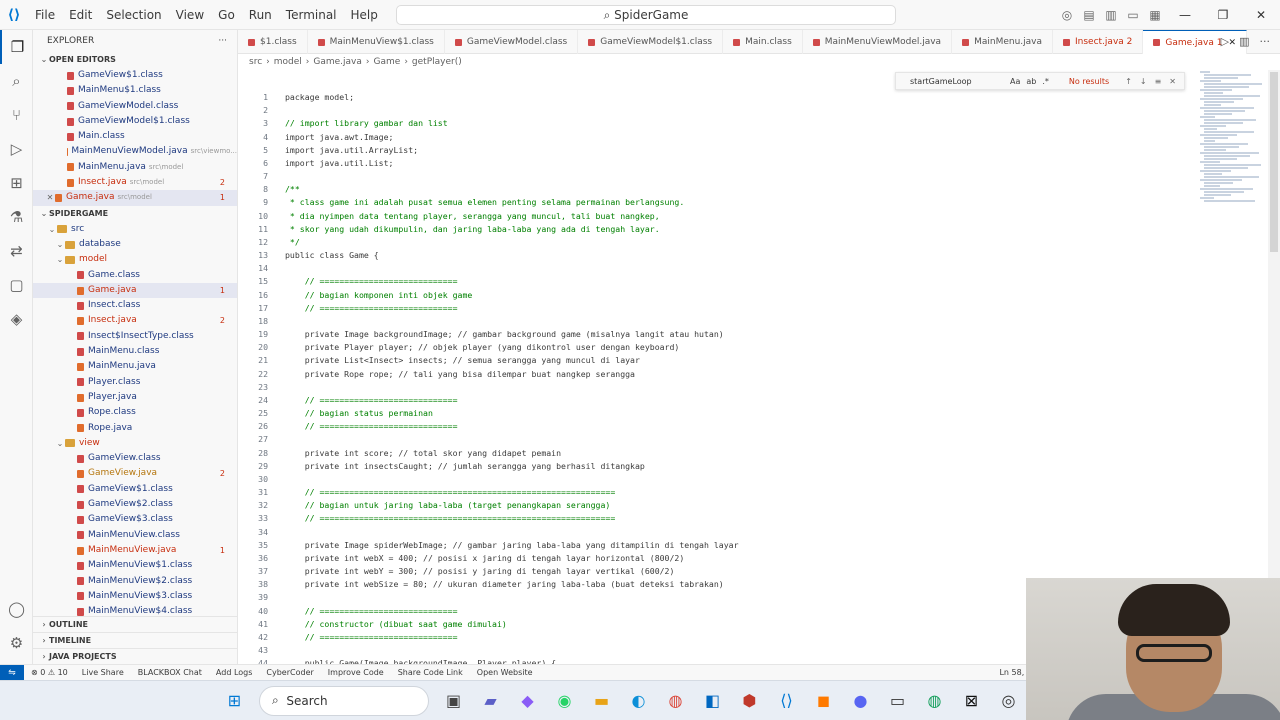  I want to click on tree-item: MainMenu.class, so click(135, 351).